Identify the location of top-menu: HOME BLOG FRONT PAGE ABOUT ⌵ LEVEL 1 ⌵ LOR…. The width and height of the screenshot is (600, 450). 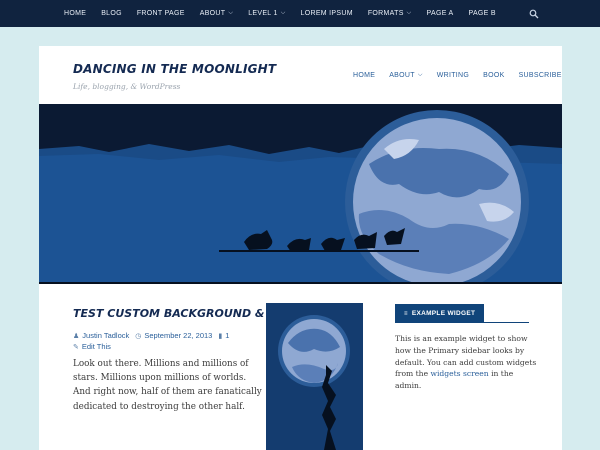
(287, 13).